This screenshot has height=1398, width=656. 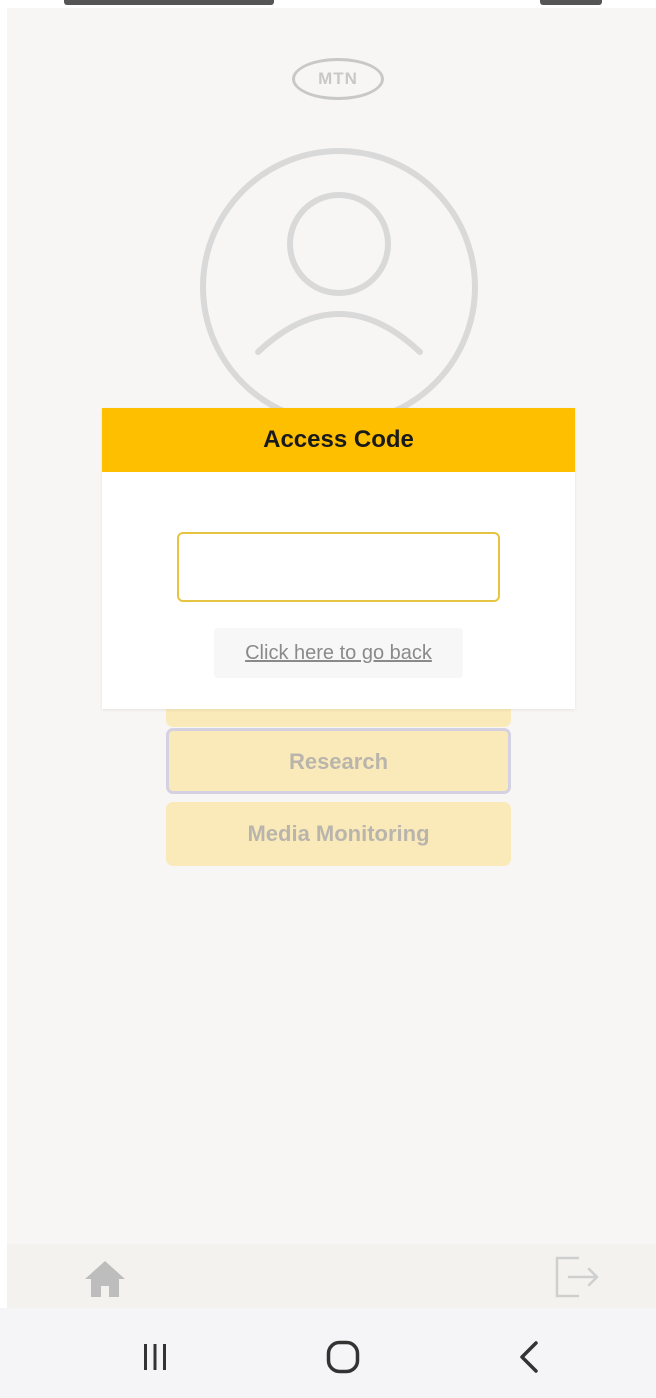 What do you see at coordinates (529, 1357) in the screenshot?
I see `back-chevron-icon` at bounding box center [529, 1357].